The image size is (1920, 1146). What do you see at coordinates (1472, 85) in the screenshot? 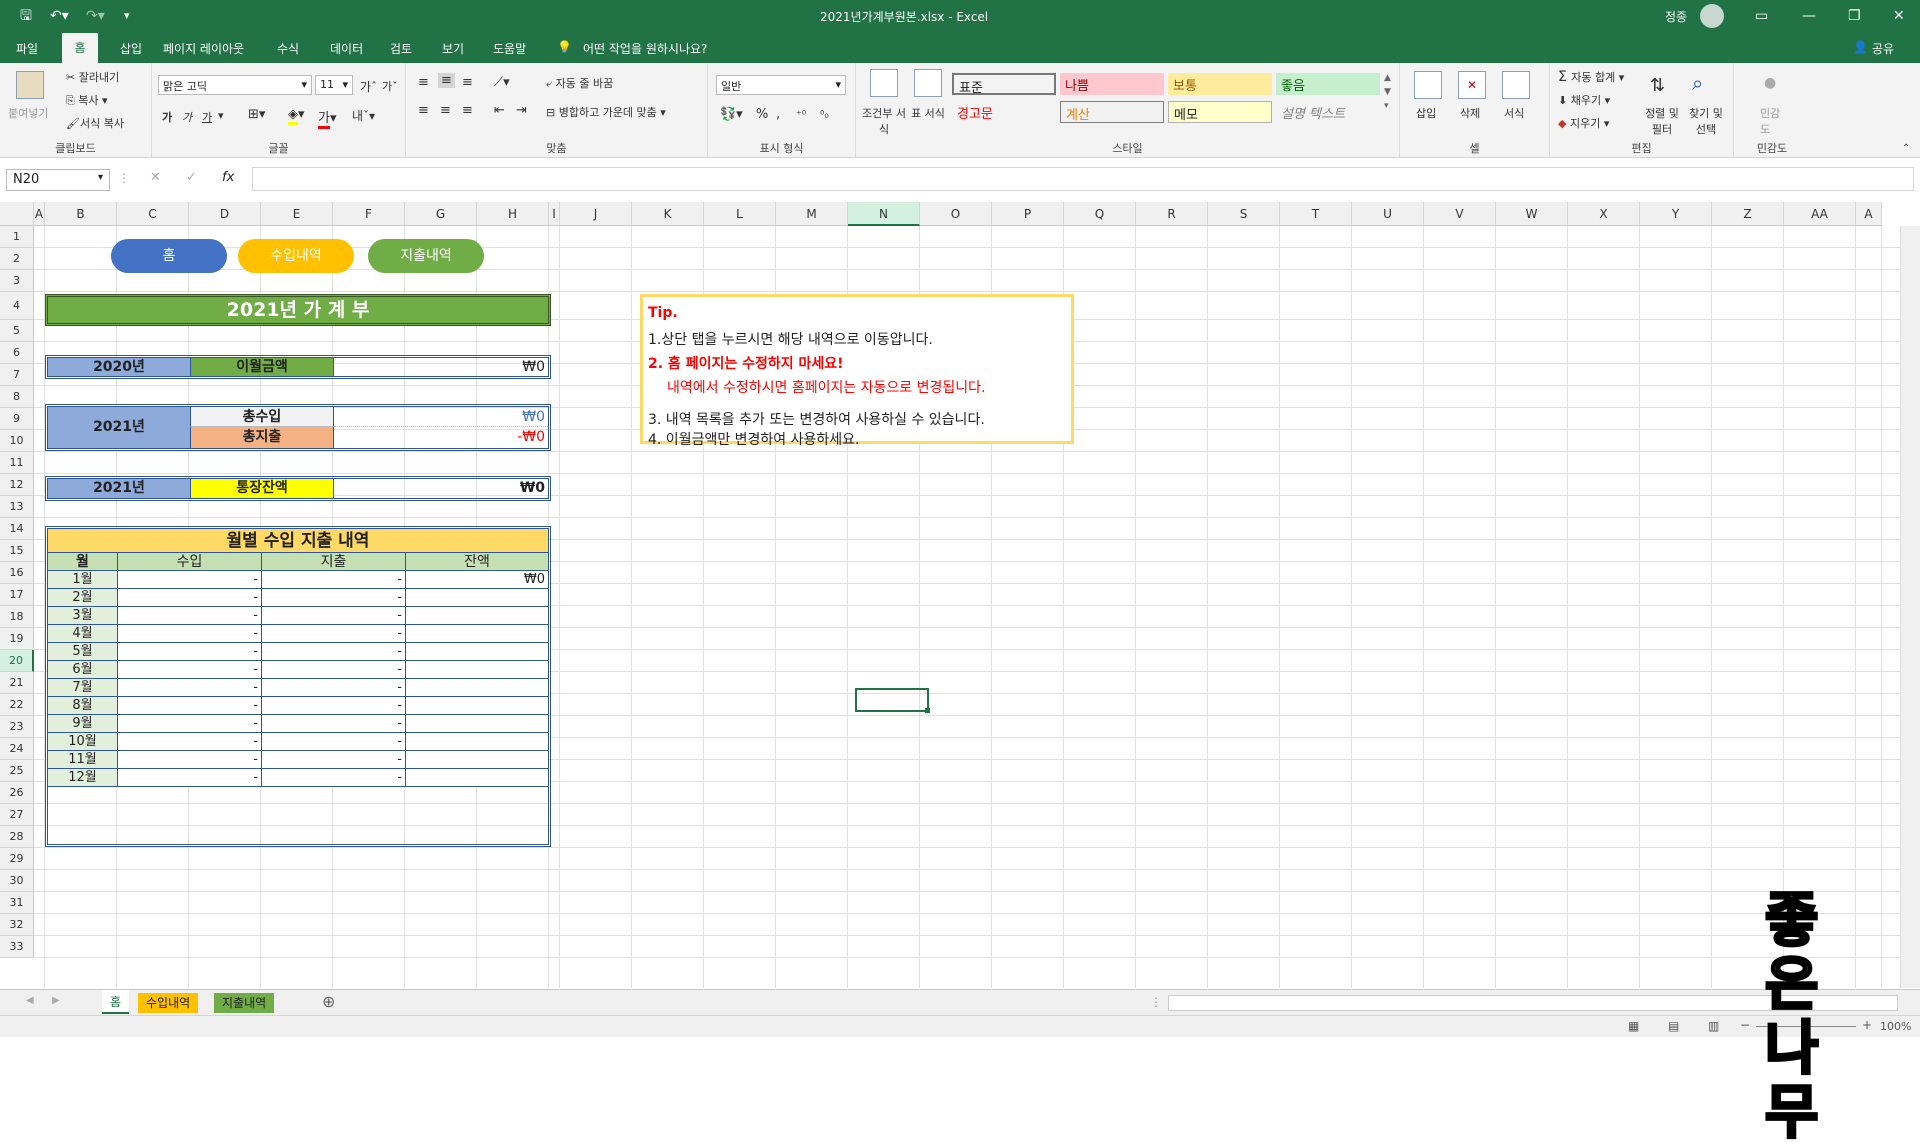
I see `delete-cells-icon: ✕` at bounding box center [1472, 85].